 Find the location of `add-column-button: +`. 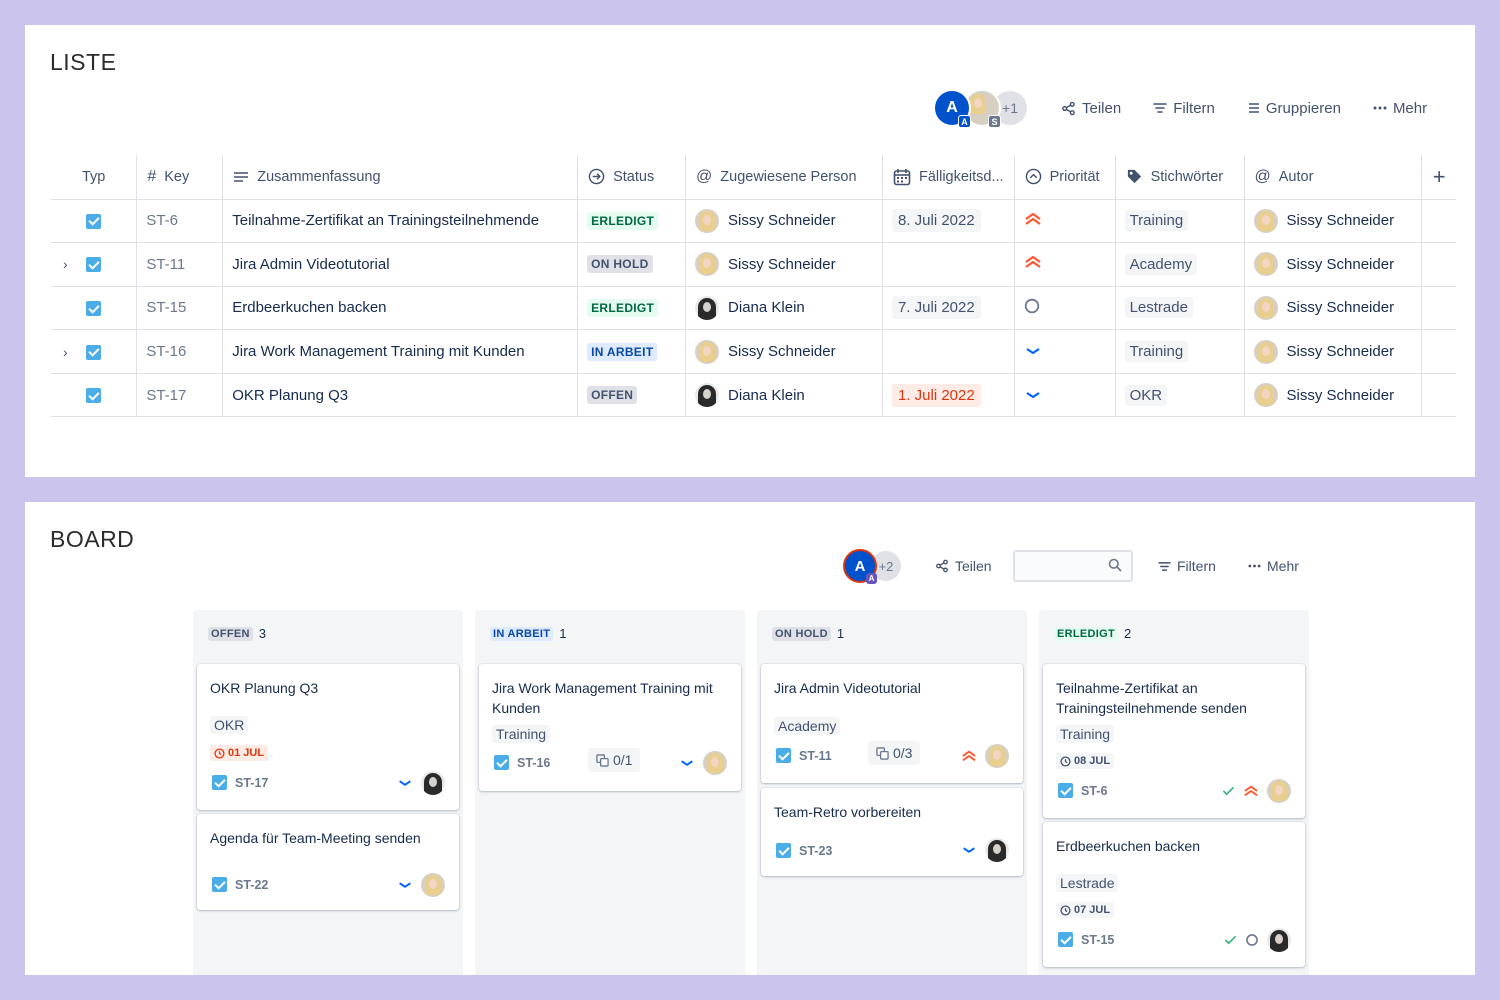

add-column-button: + is located at coordinates (1439, 177).